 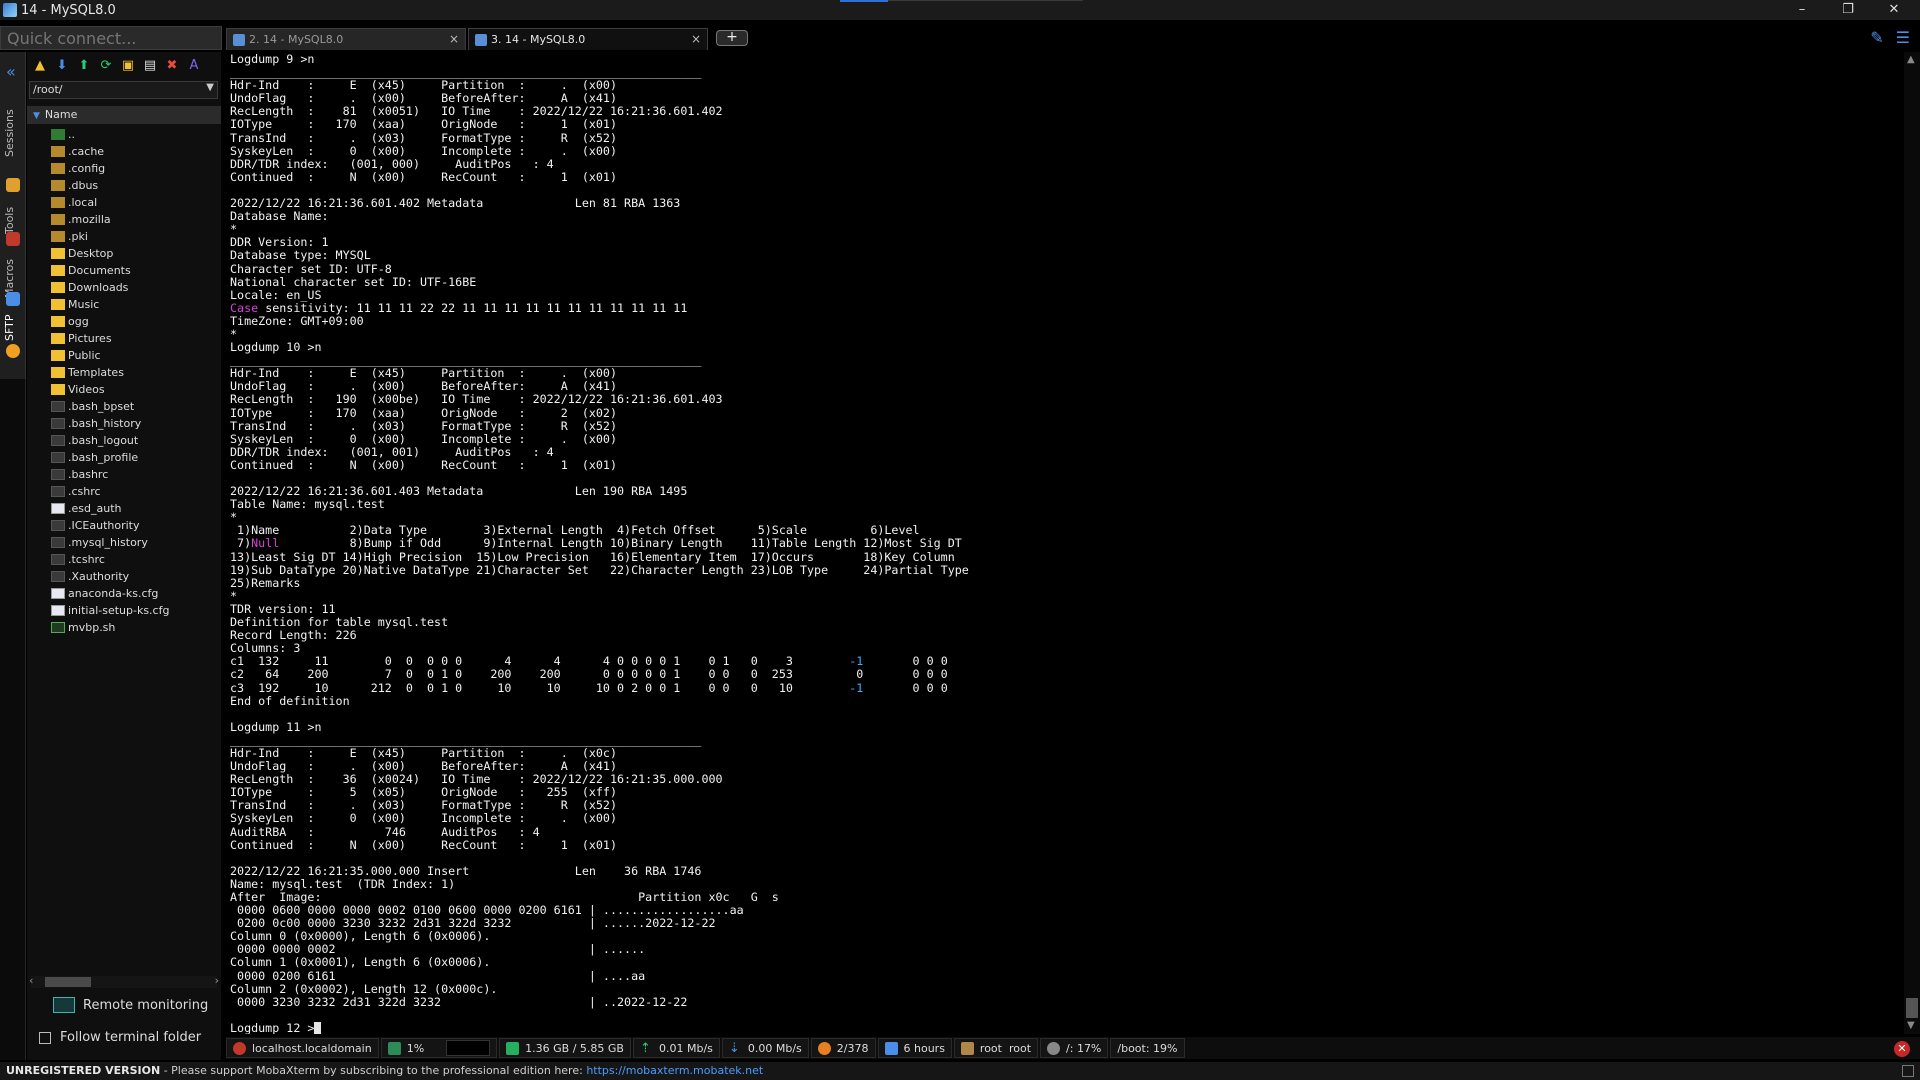 What do you see at coordinates (1802, 10) in the screenshot?
I see `minimize-button: –` at bounding box center [1802, 10].